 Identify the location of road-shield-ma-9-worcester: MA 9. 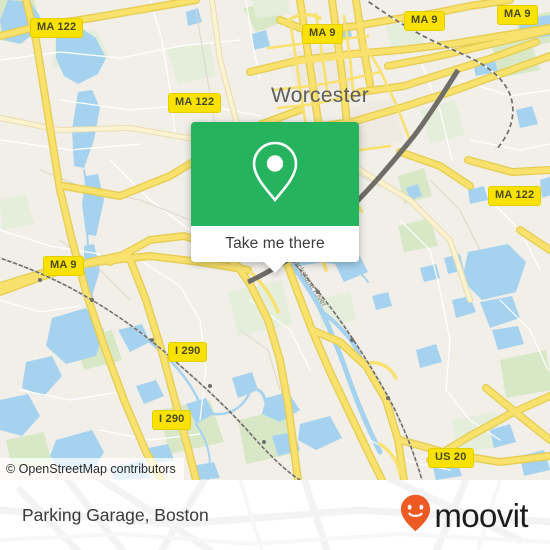
(322, 34).